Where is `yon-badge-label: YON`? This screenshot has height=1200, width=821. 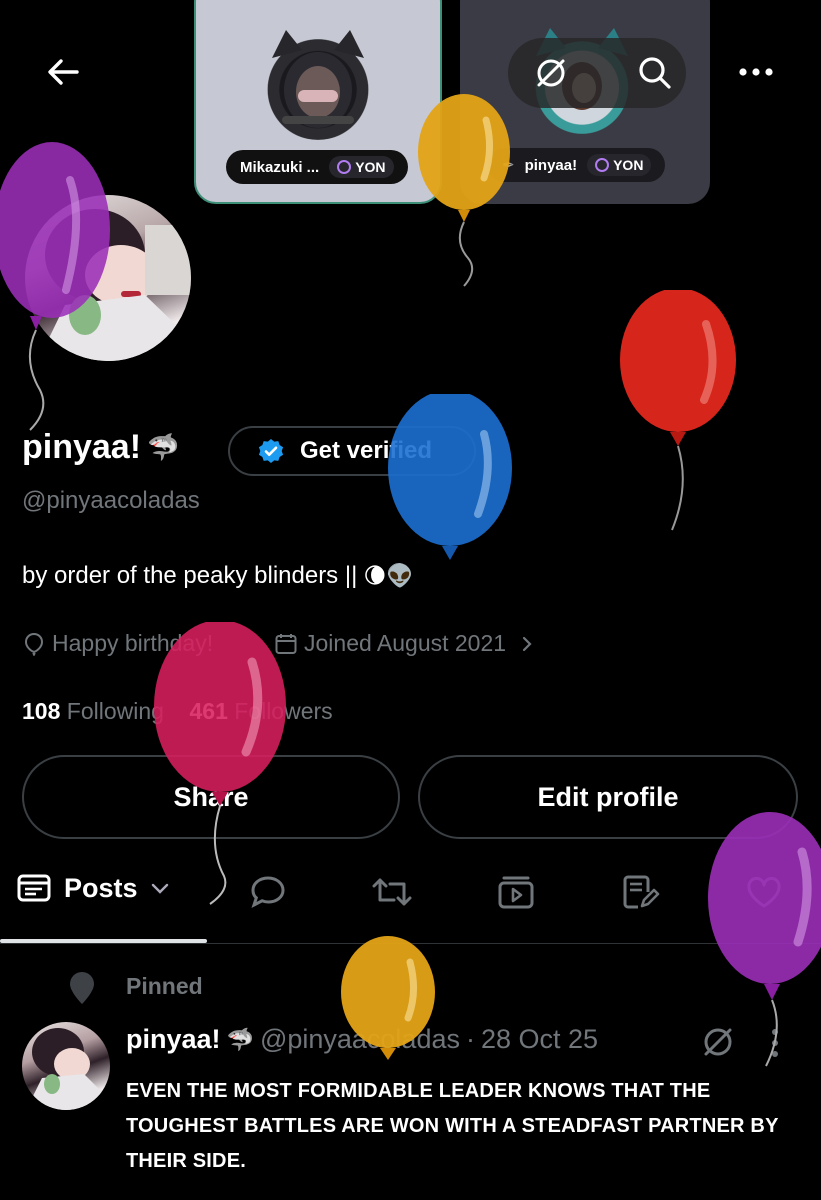 yon-badge-label: YON is located at coordinates (370, 167).